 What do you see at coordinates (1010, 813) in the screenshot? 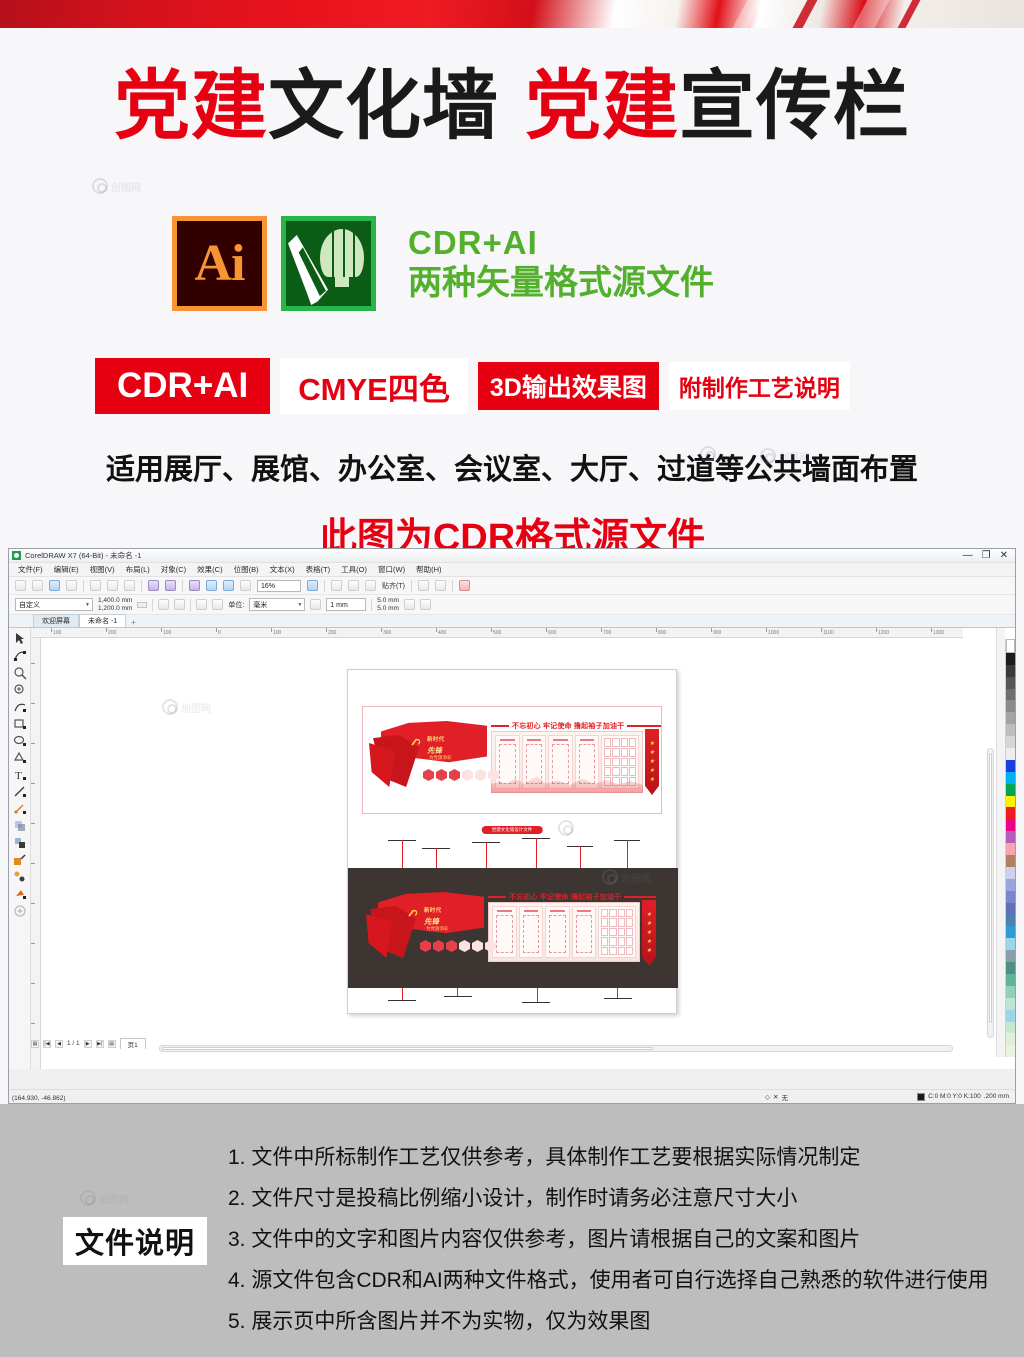
I see `swatch-red` at bounding box center [1010, 813].